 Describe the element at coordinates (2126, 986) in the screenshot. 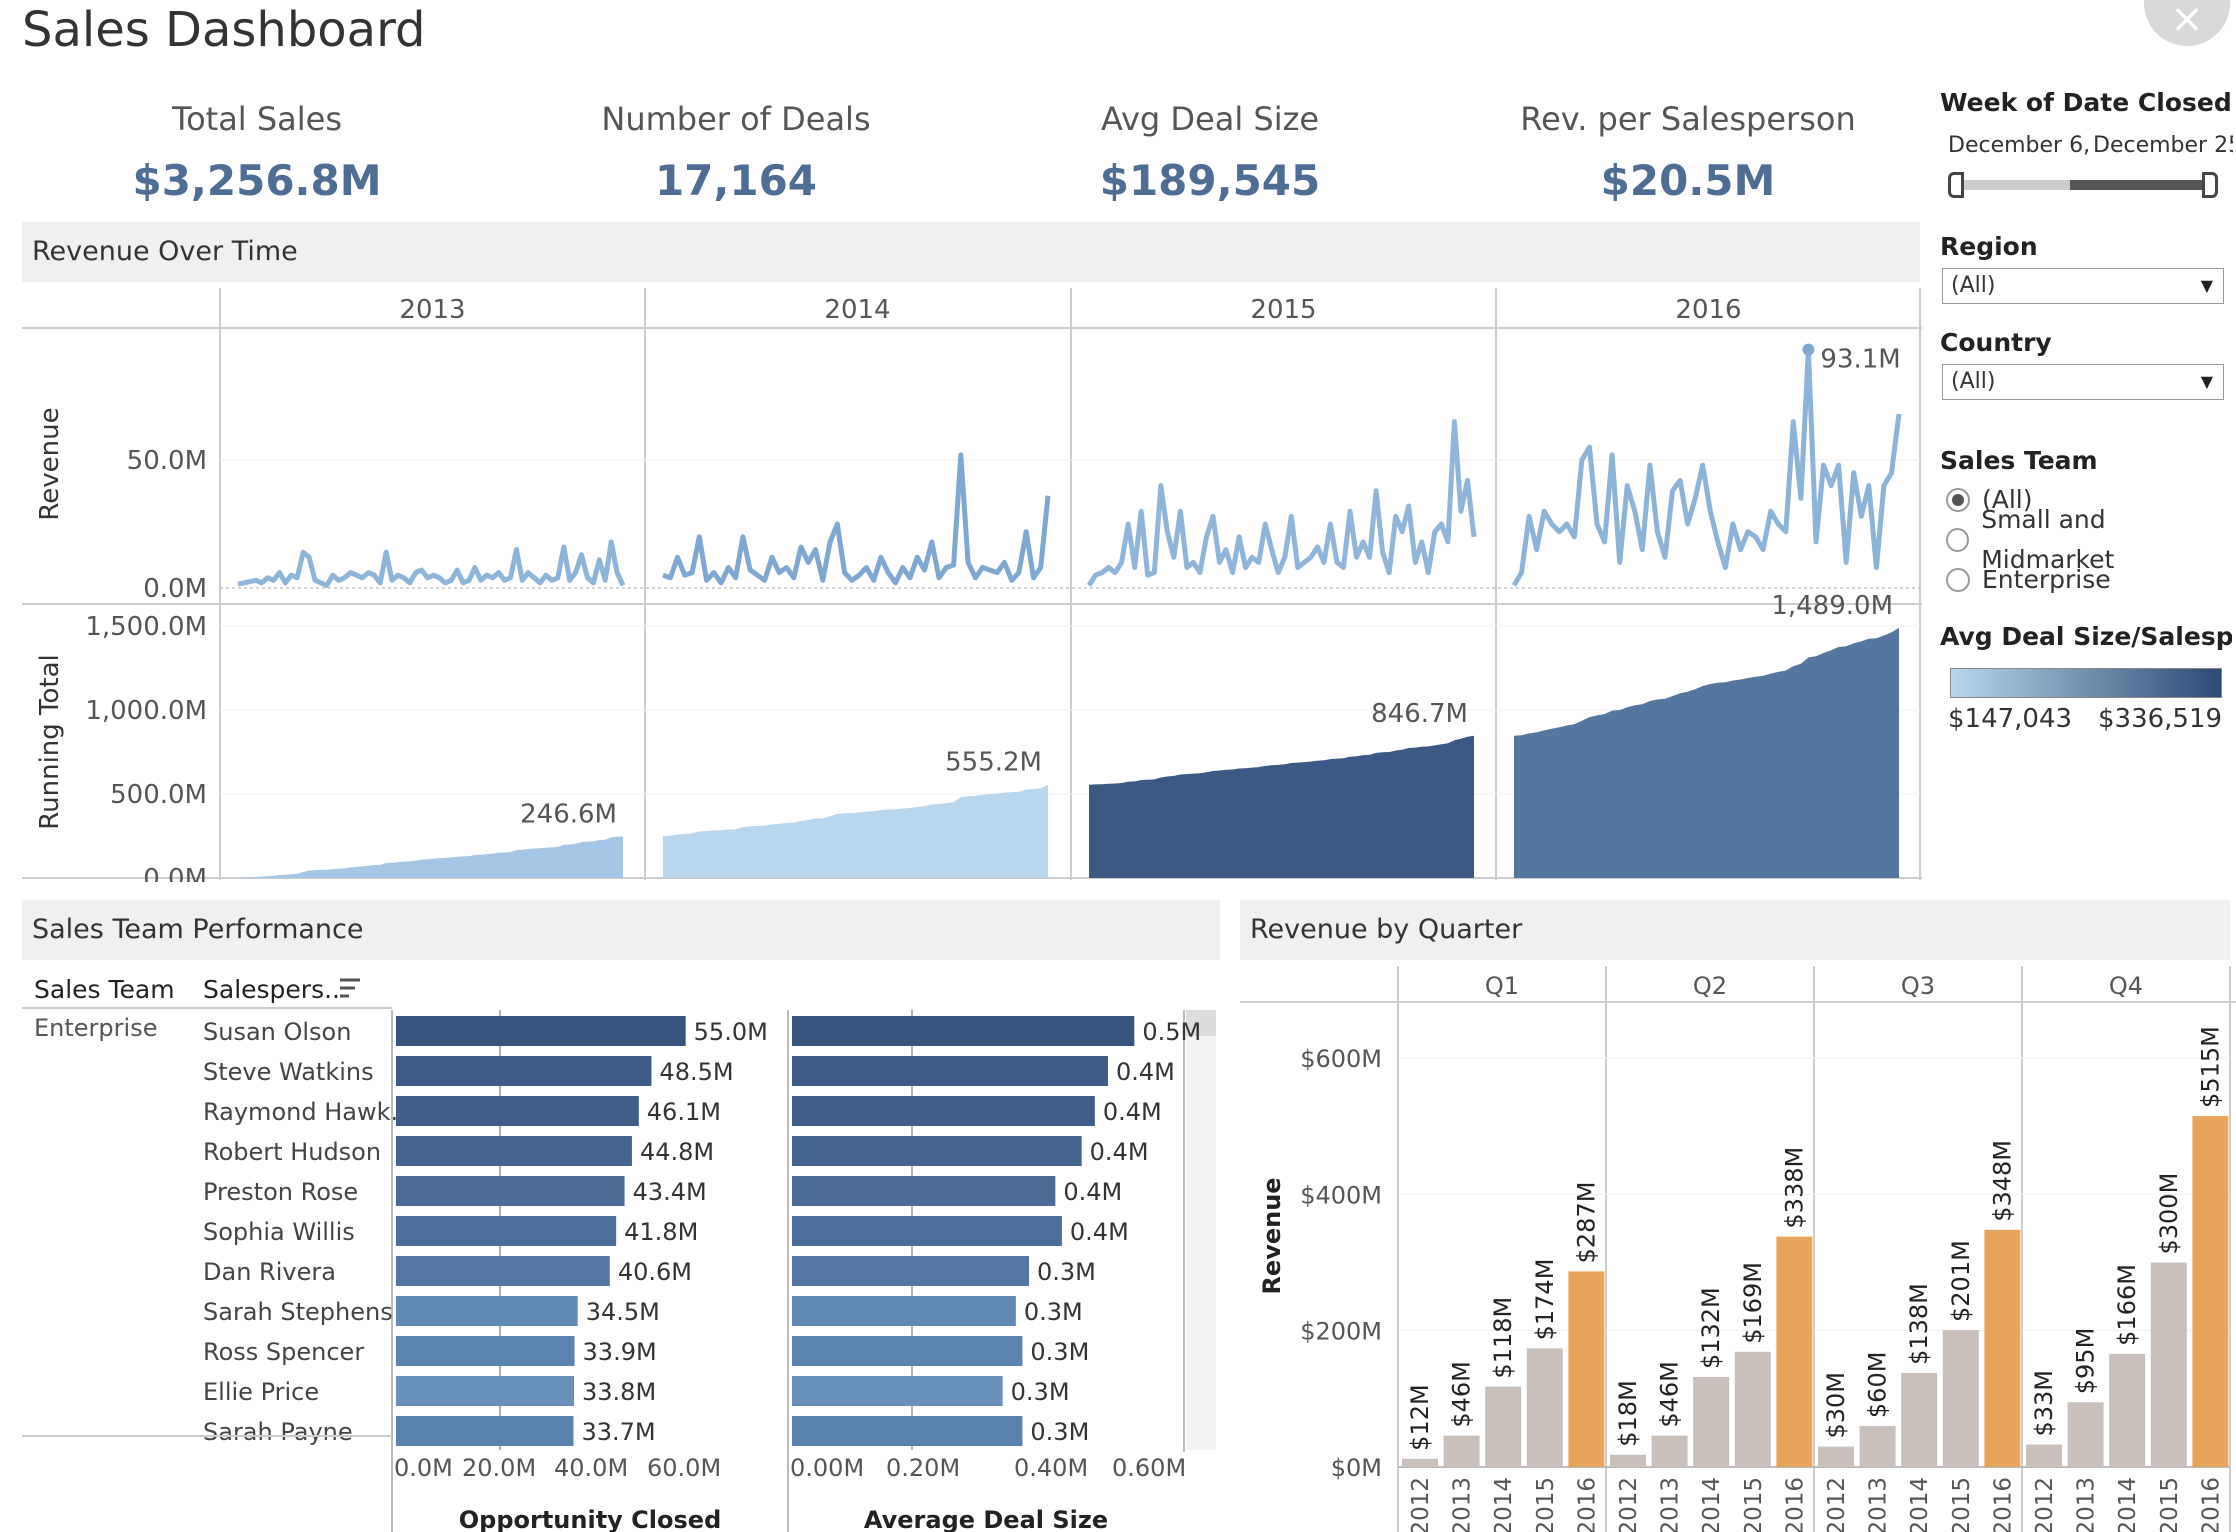

I see `quarter-header-label: Q4` at that location.